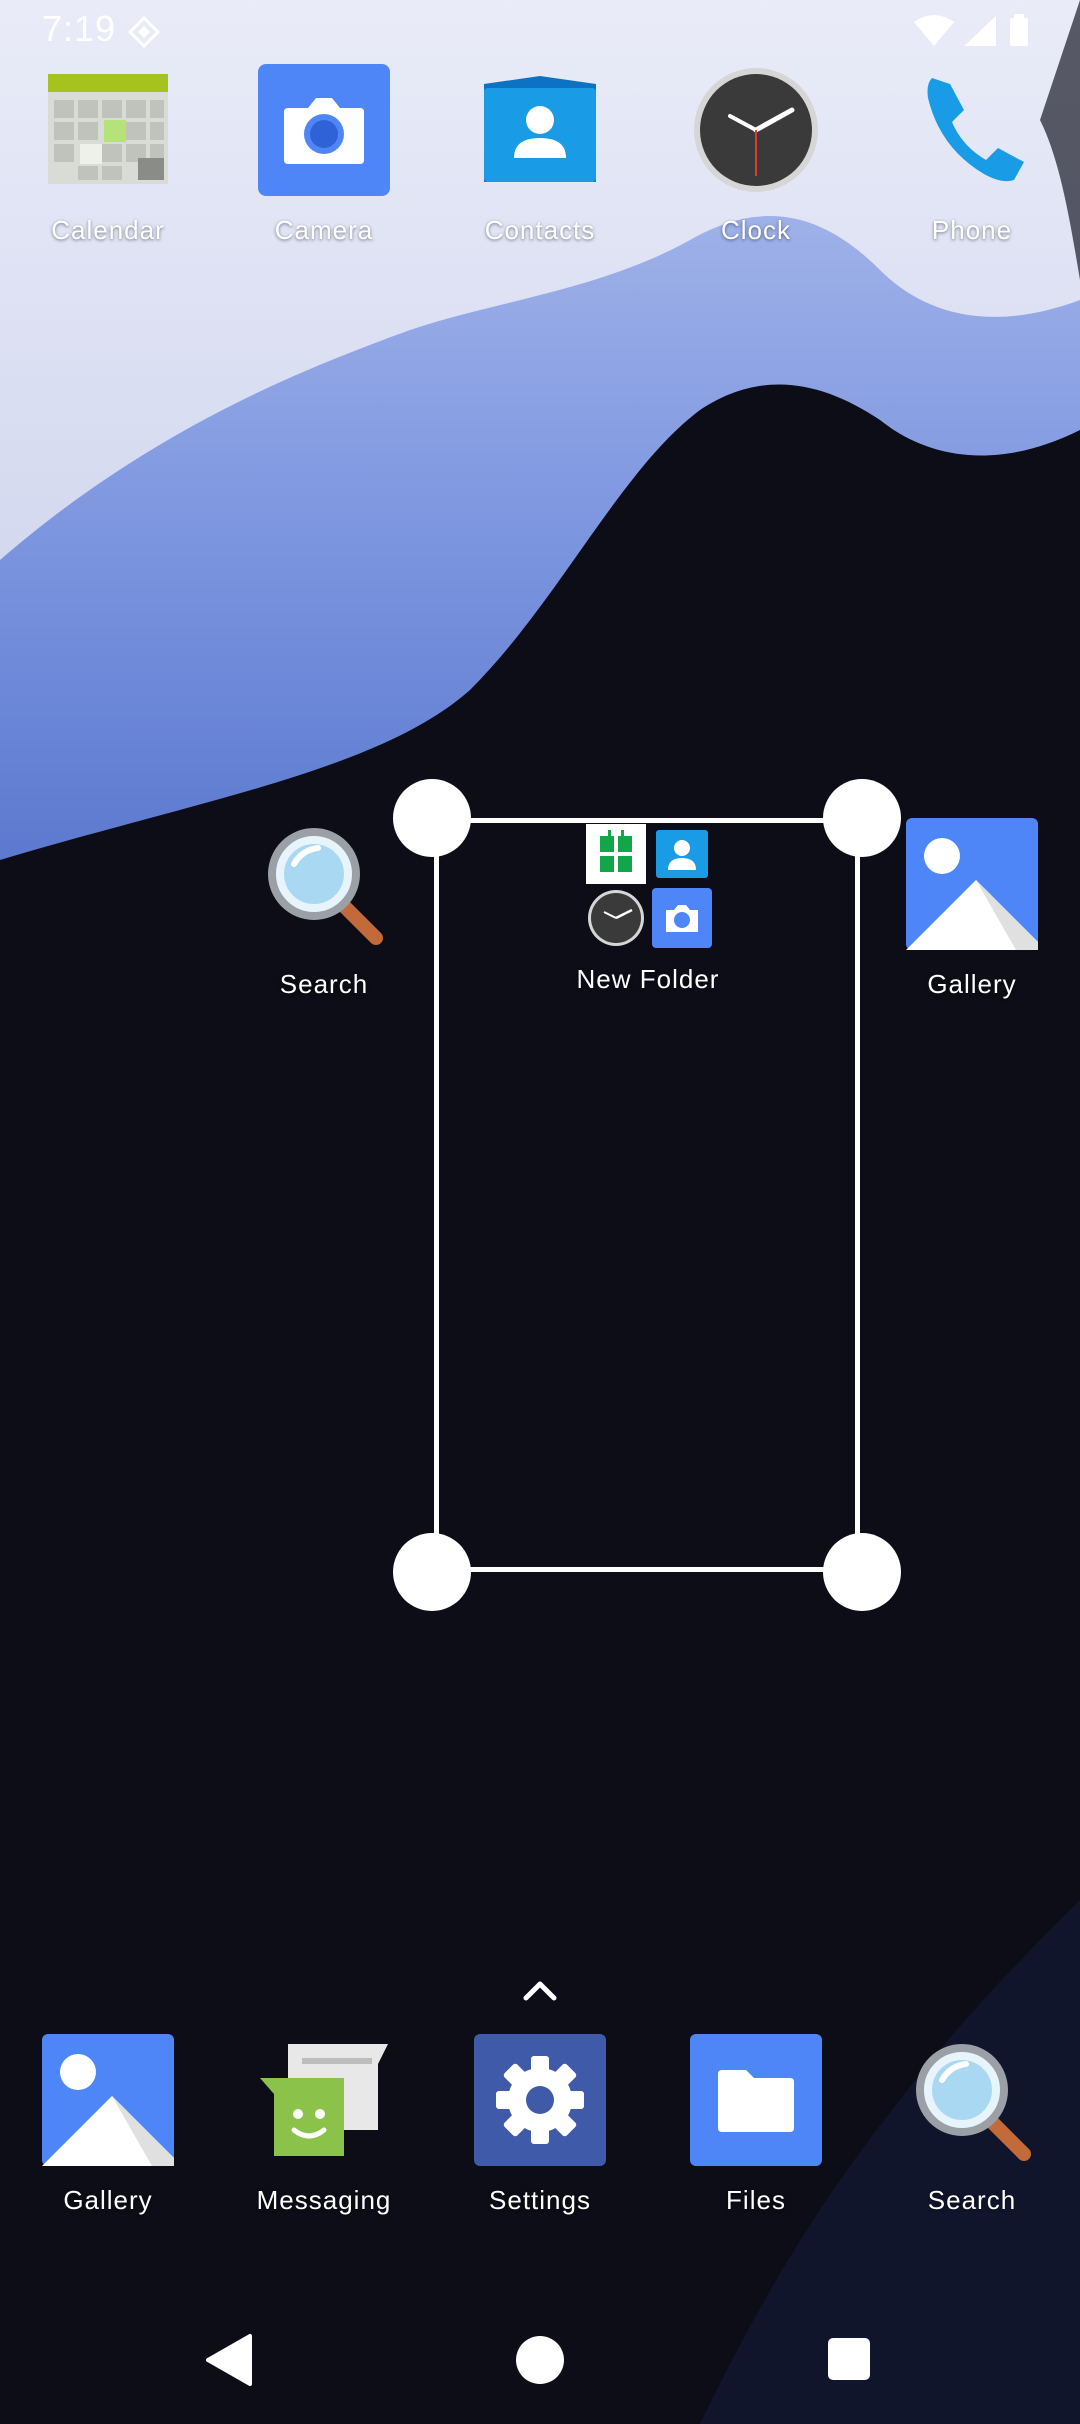 The width and height of the screenshot is (1080, 2424). What do you see at coordinates (540, 2100) in the screenshot?
I see `settings-icon` at bounding box center [540, 2100].